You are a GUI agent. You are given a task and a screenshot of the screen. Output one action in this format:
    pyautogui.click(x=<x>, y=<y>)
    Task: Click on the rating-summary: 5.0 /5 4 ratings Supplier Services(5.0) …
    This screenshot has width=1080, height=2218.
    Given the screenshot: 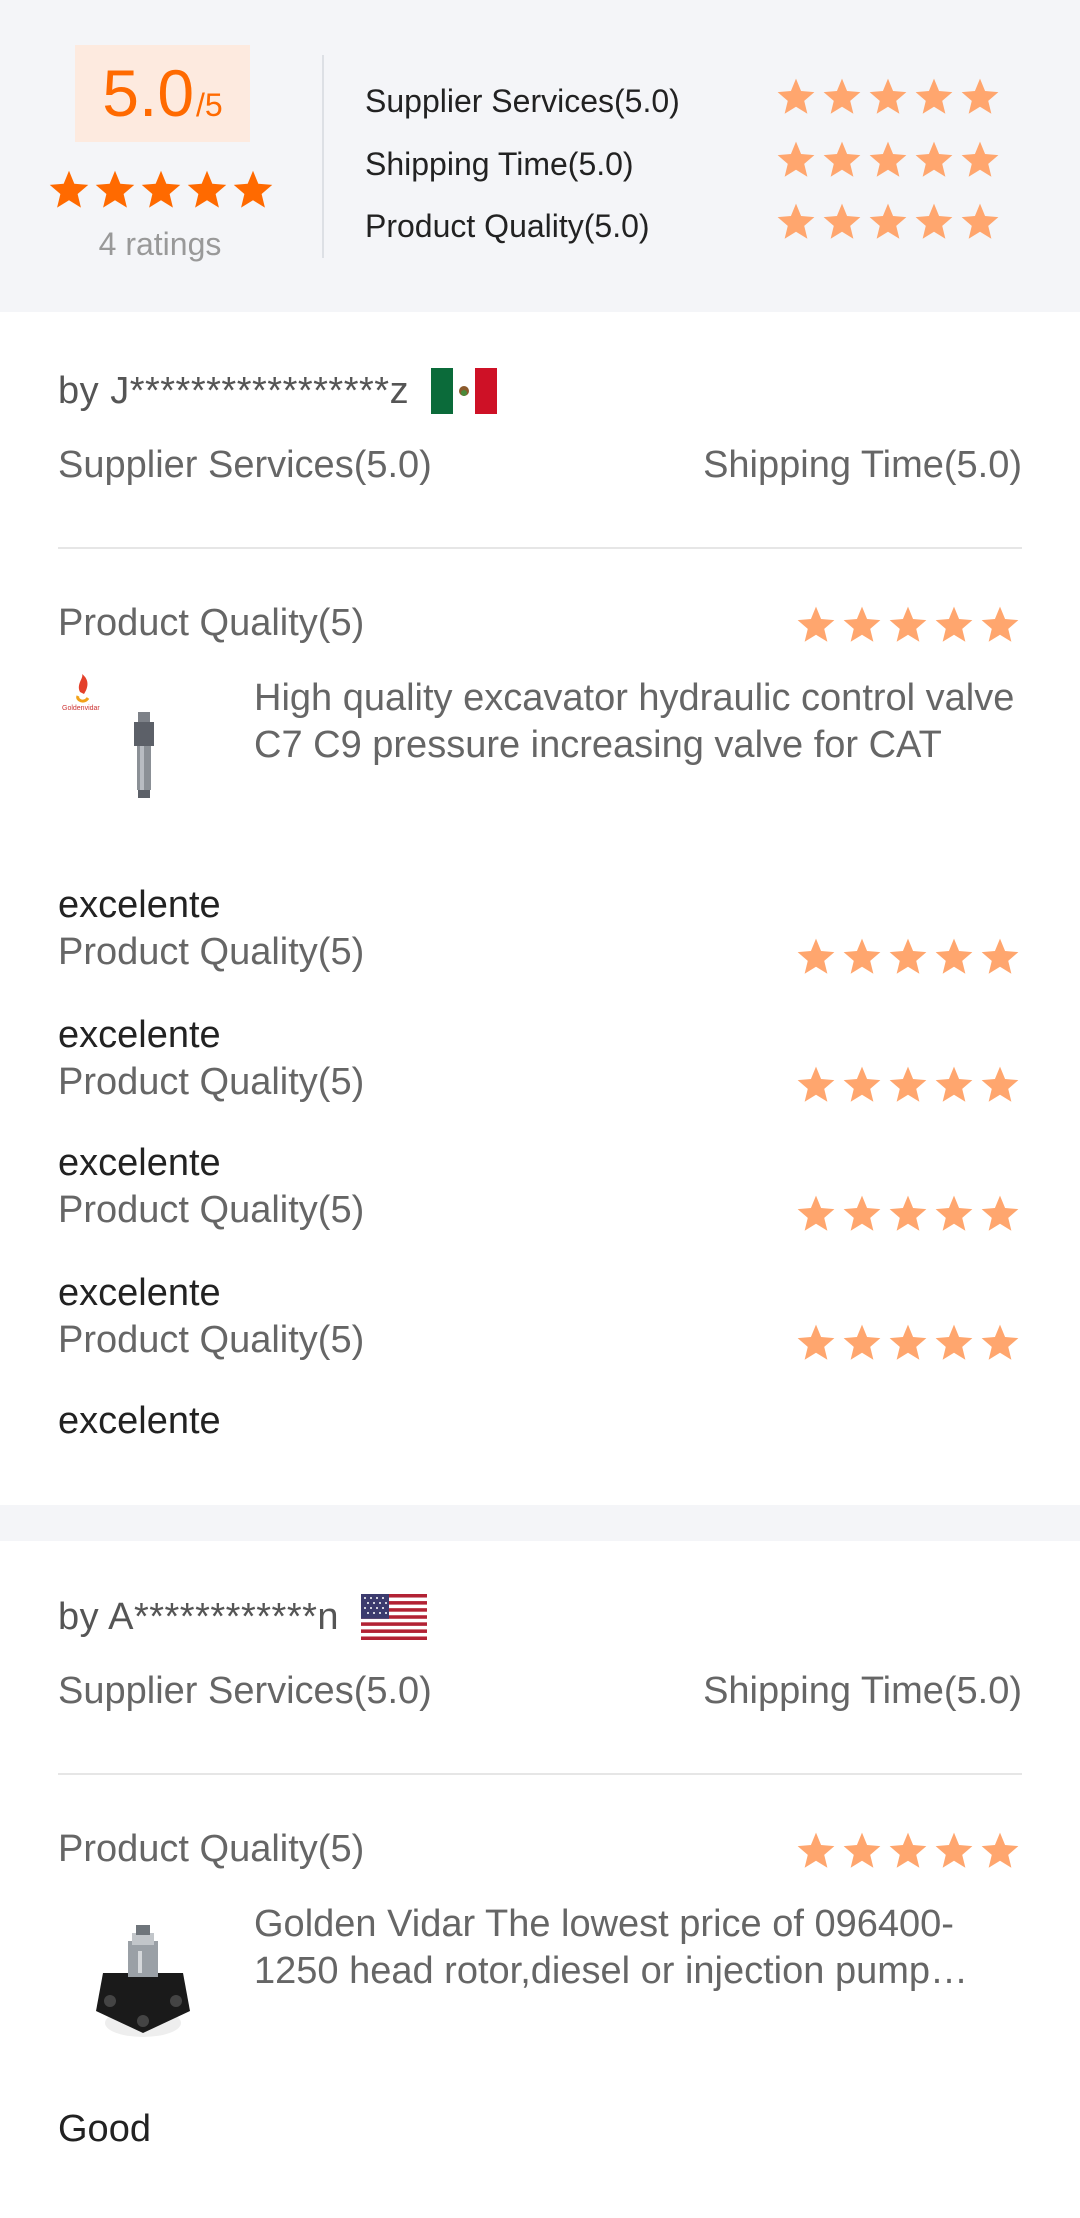 What is the action you would take?
    pyautogui.click(x=540, y=156)
    